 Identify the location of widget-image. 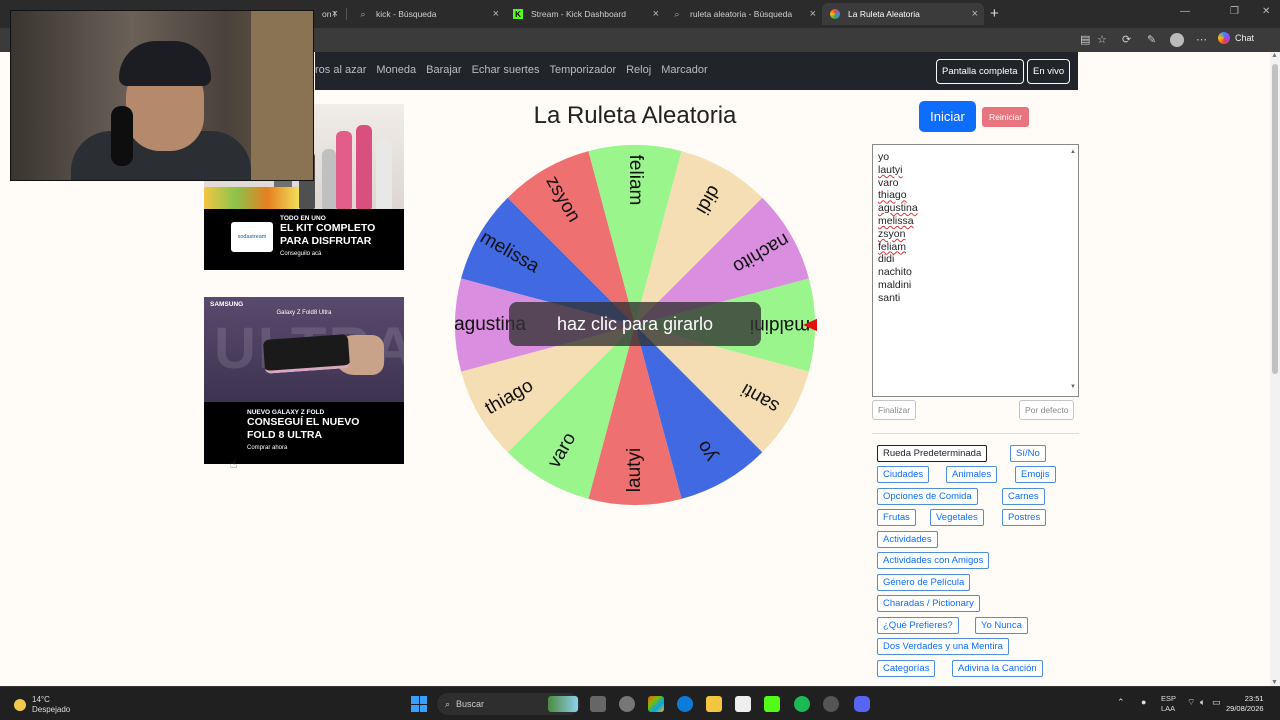
(563, 704).